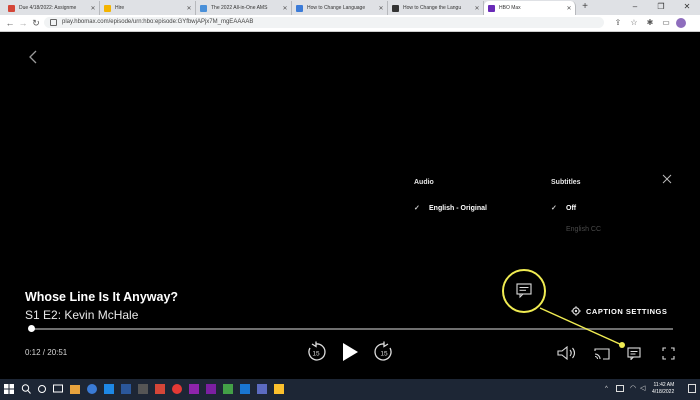 The width and height of the screenshot is (700, 400). I want to click on cortana-icon, so click(42, 389).